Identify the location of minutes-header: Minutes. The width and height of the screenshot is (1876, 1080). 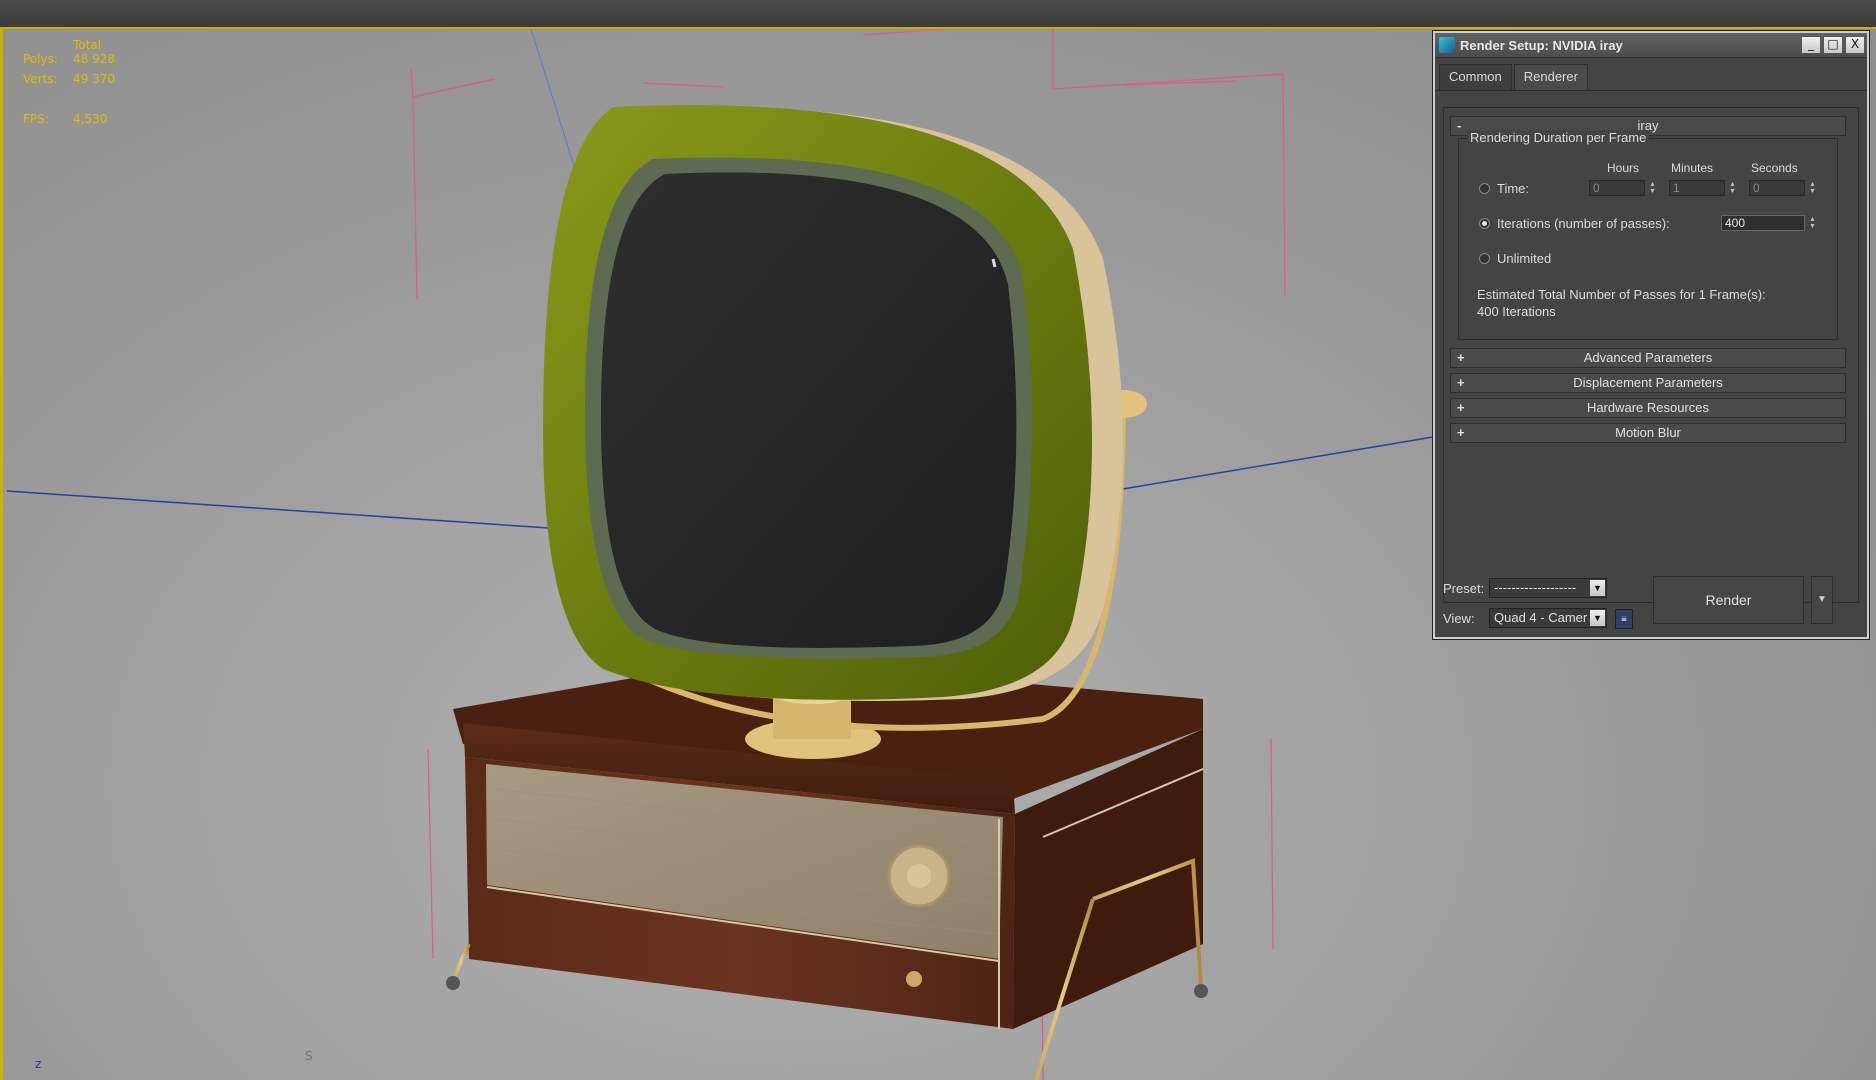
(1692, 168).